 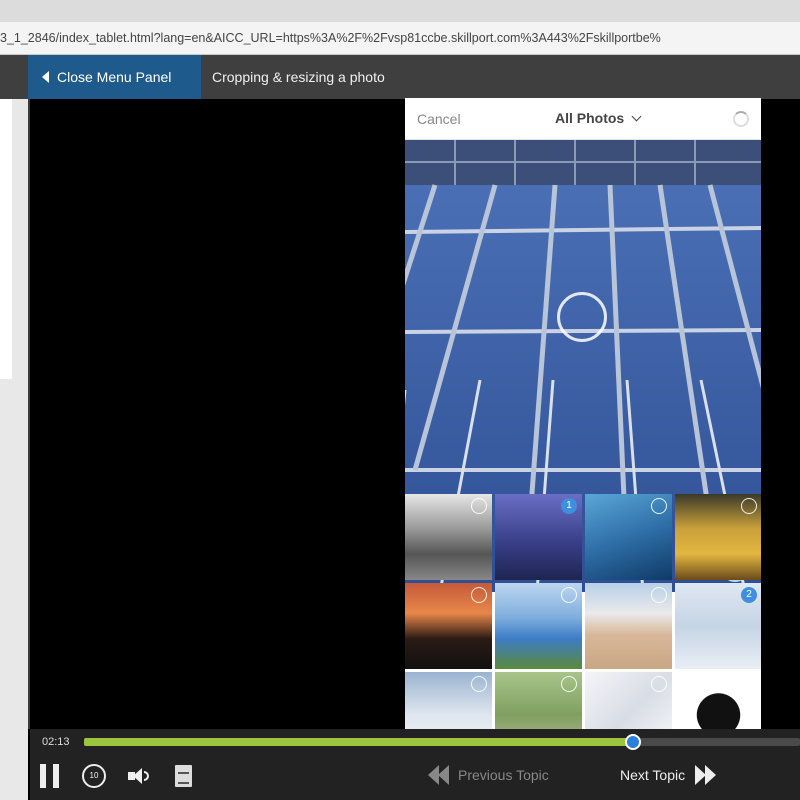 I want to click on close-menu-panel-label: Close Menu Panel, so click(x=114, y=77).